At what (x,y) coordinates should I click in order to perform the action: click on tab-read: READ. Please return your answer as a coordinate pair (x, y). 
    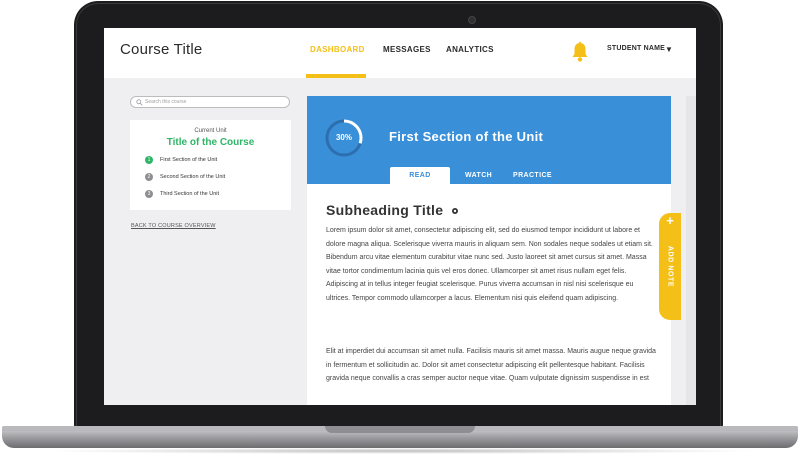
    Looking at the image, I should click on (420, 175).